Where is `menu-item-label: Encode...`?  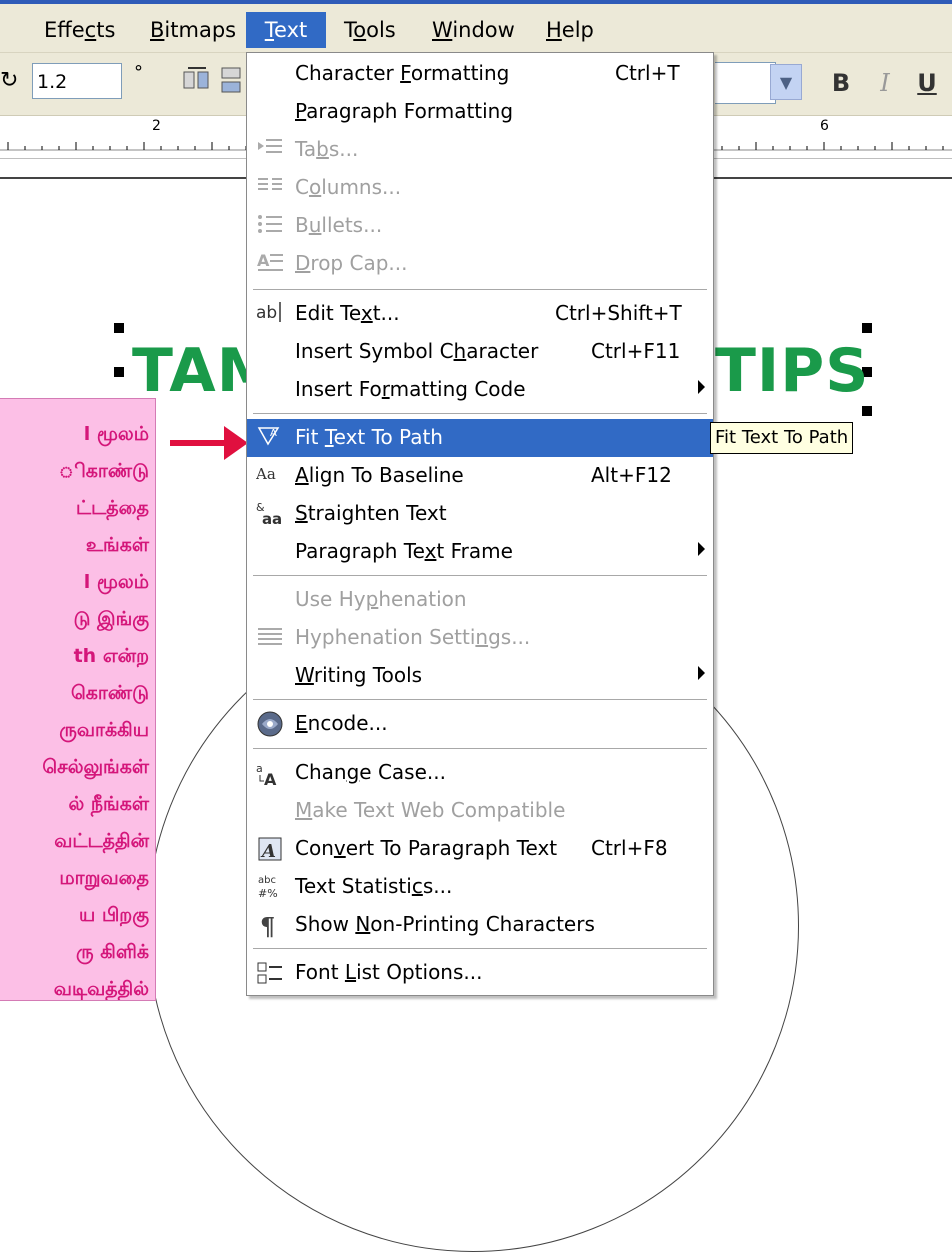
menu-item-label: Encode... is located at coordinates (341, 723).